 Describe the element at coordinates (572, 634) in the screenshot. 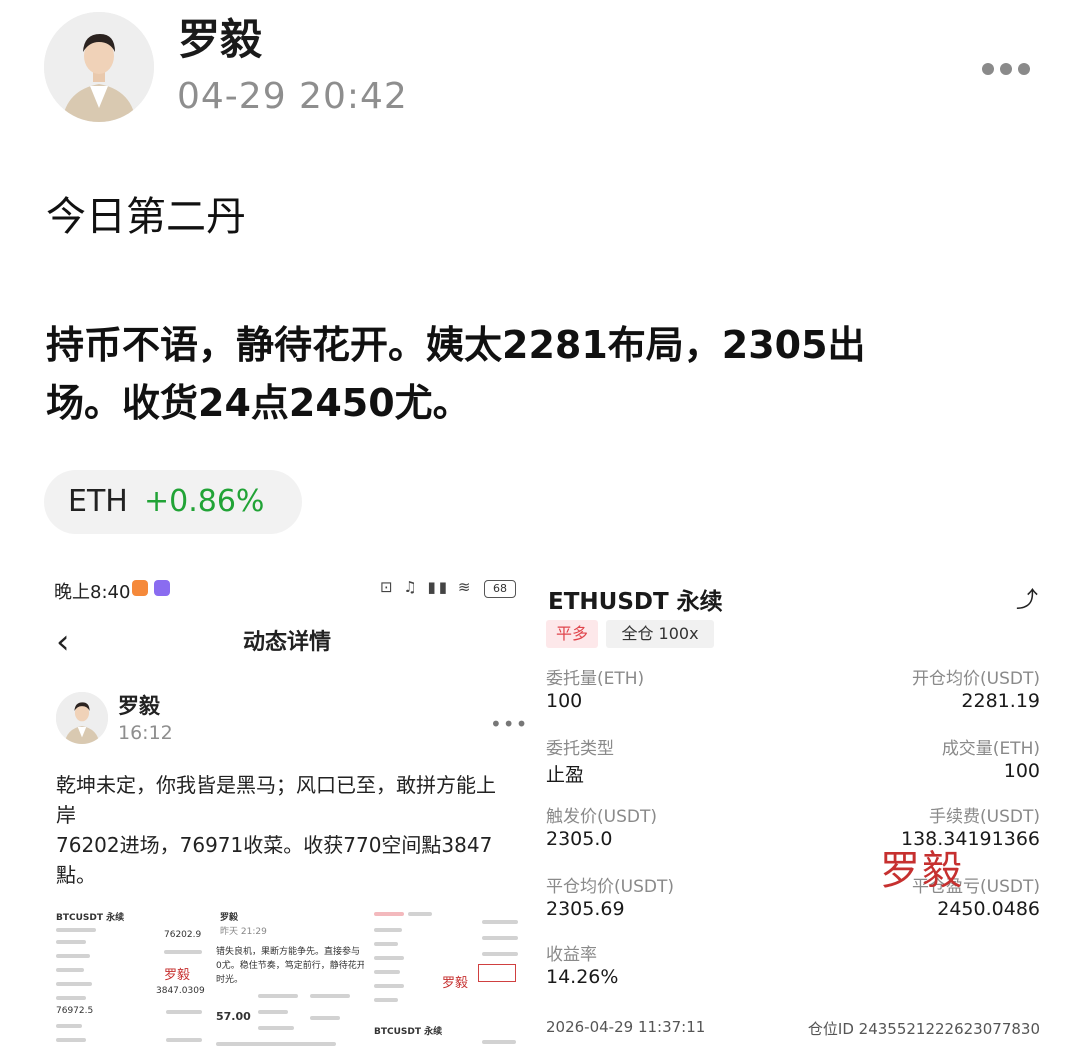

I see `direction-tag: 平多` at that location.